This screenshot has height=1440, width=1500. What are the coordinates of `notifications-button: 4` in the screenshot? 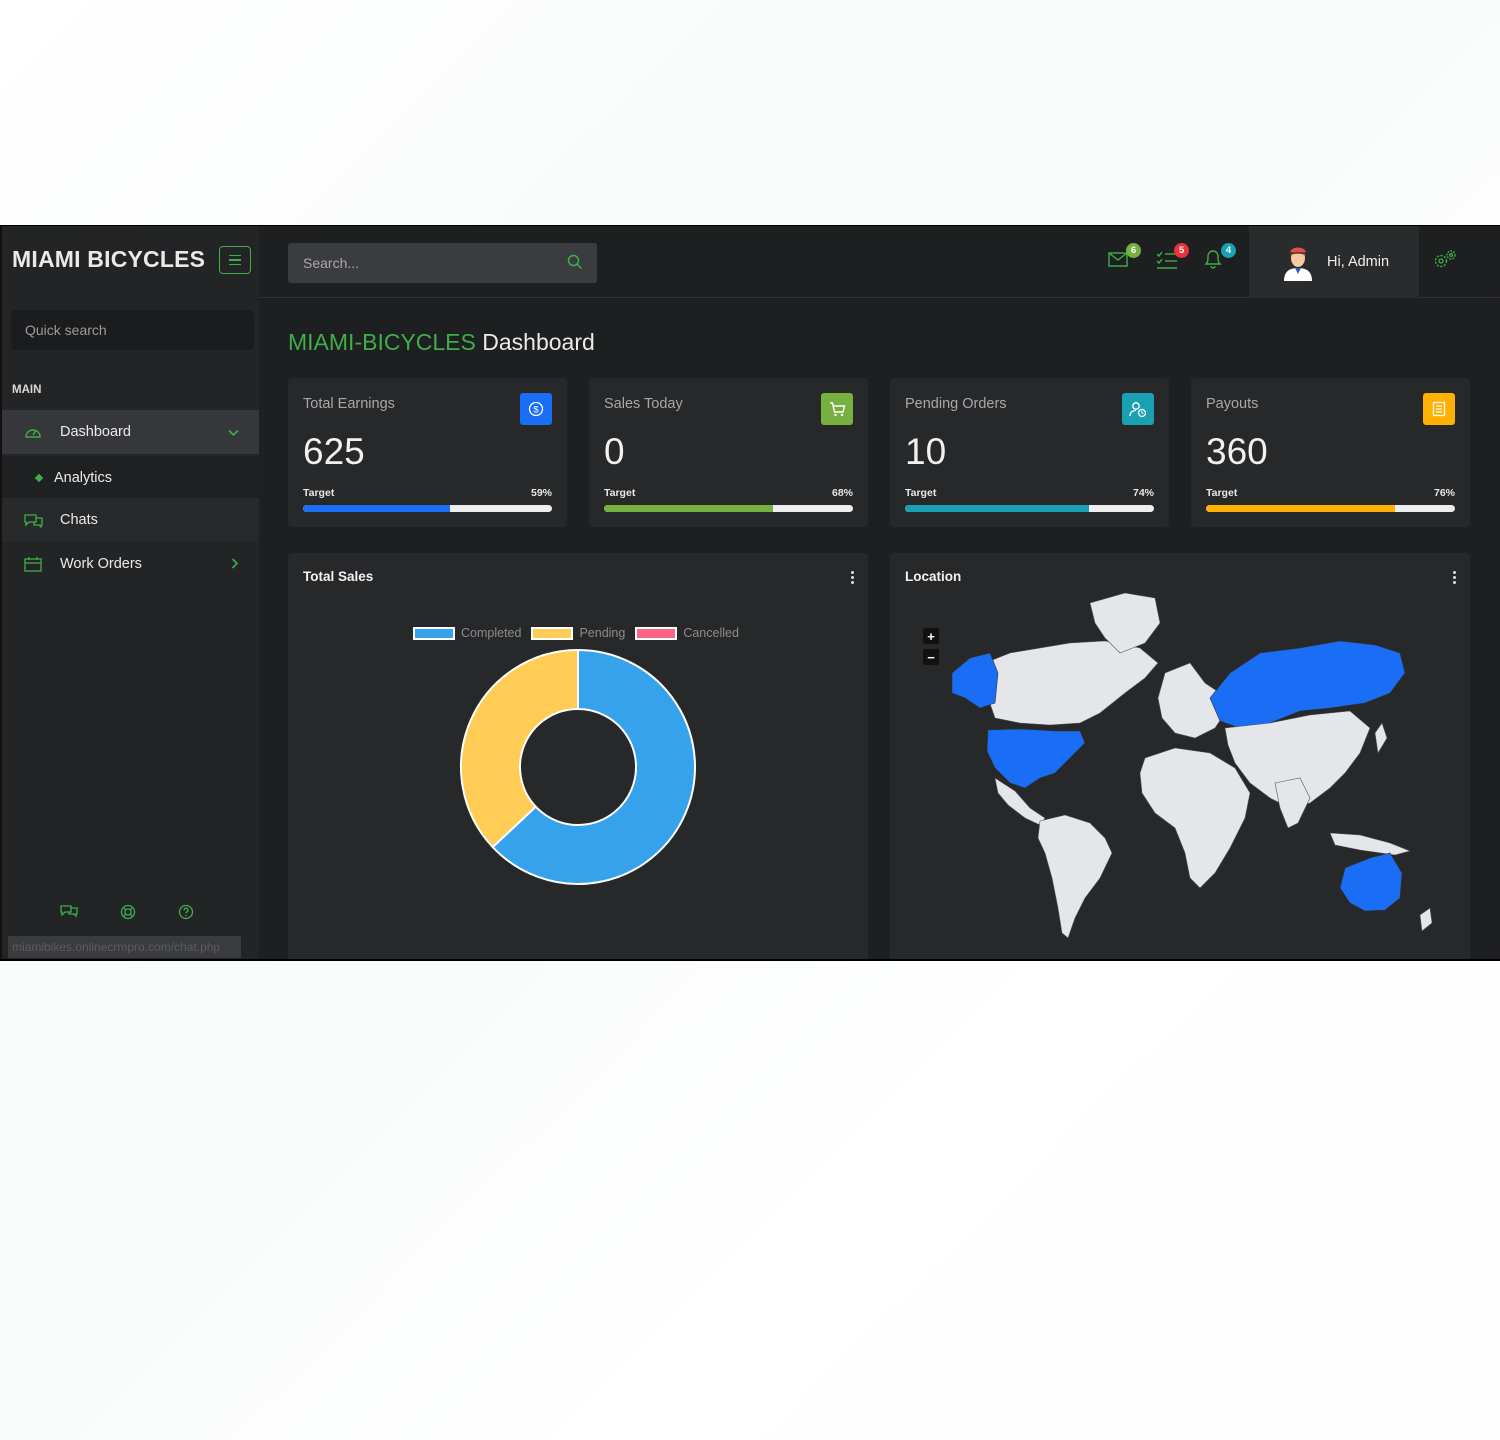 It's located at (1219, 258).